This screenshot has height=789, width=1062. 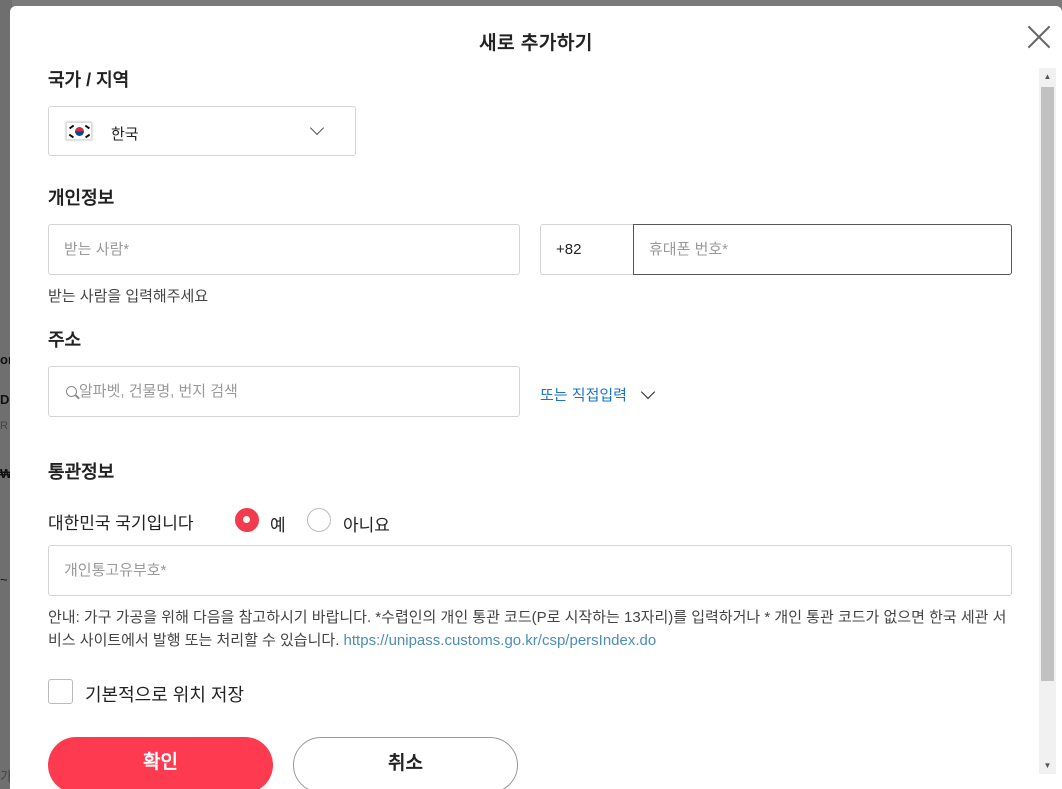 I want to click on search-icon, so click(x=71, y=391).